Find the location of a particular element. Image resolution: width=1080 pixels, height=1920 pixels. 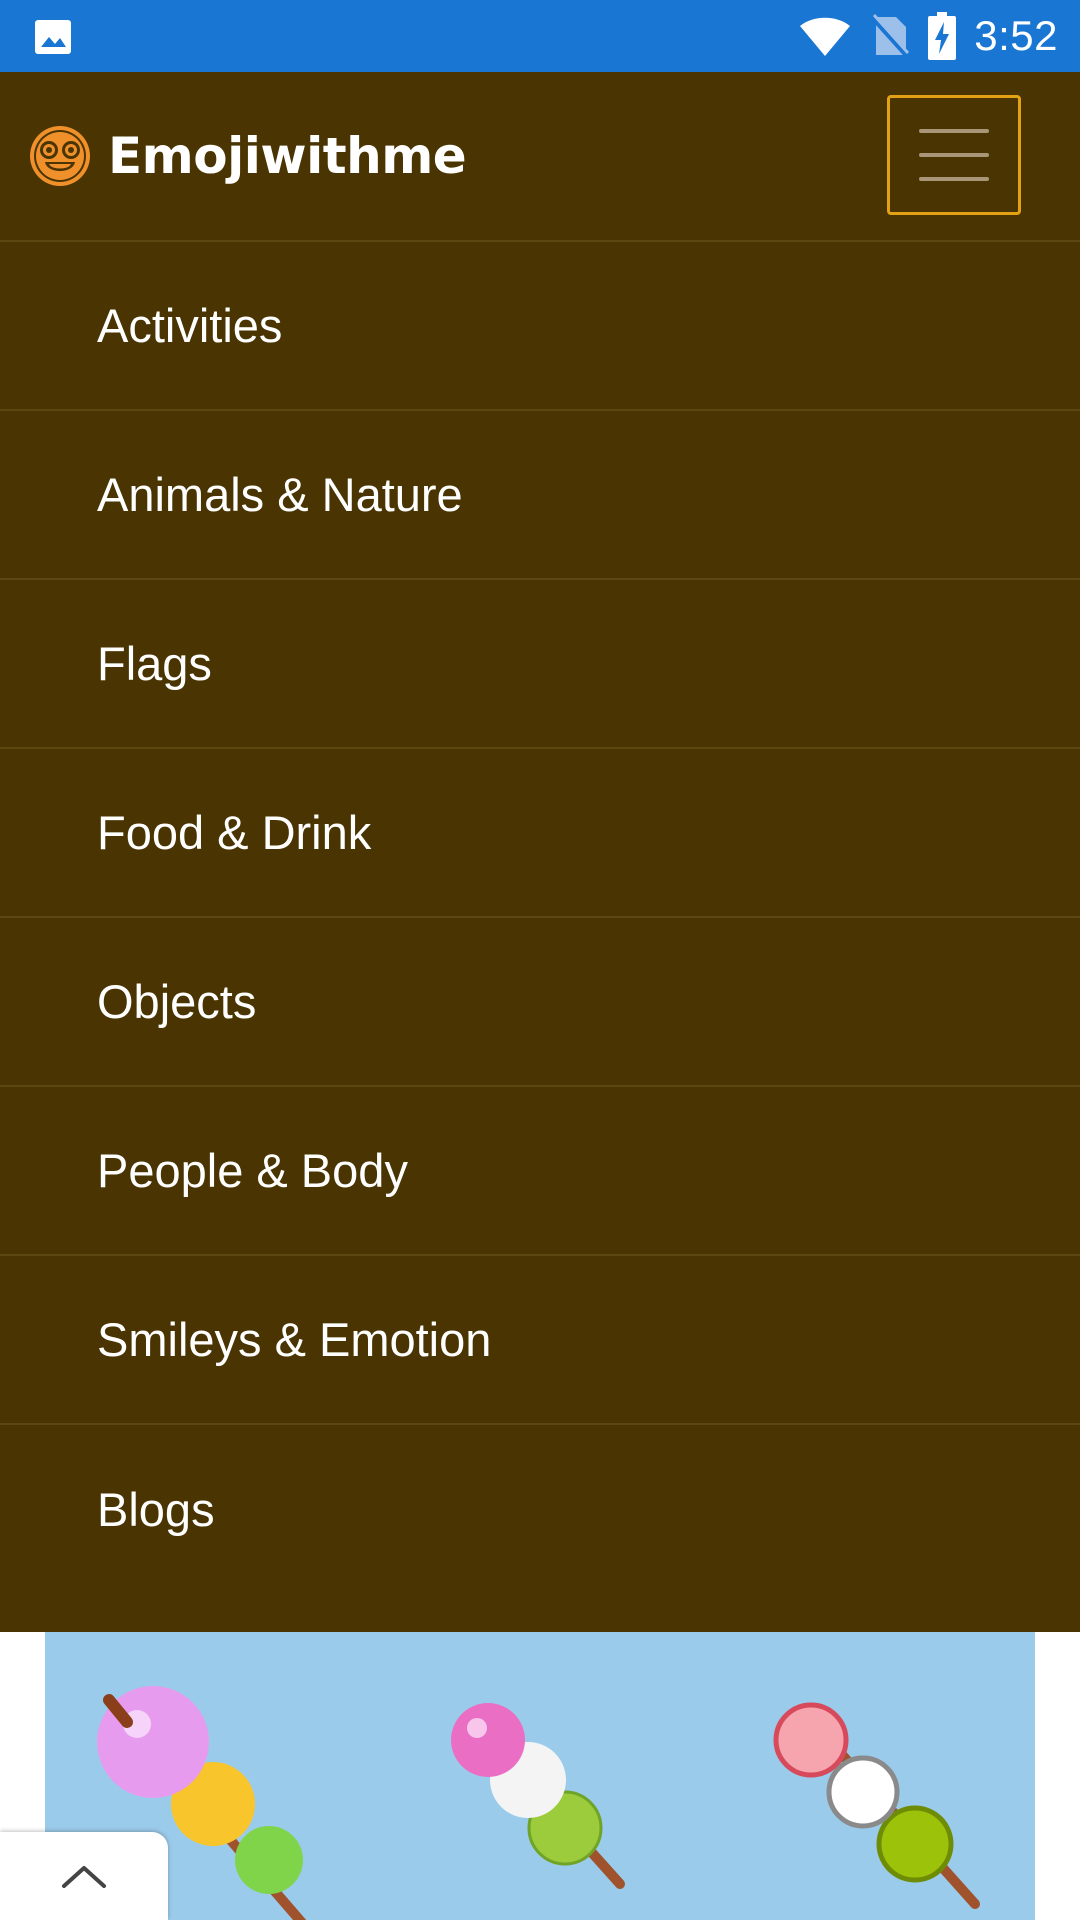

dango-emoji-banner is located at coordinates (540, 1776).